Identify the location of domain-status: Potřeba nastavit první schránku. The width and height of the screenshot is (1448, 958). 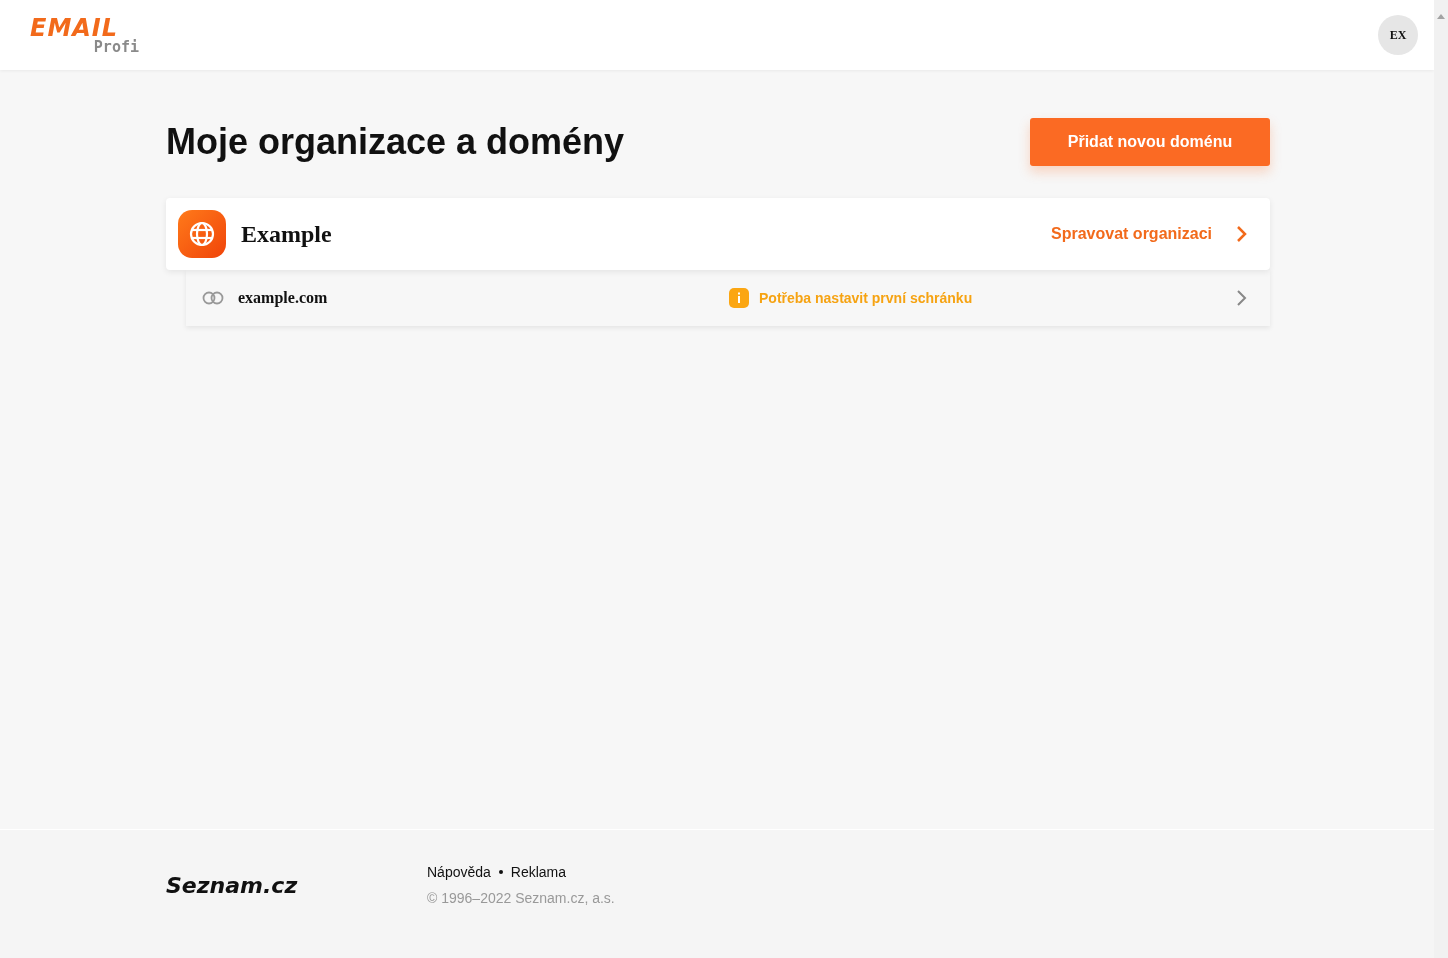
(866, 298).